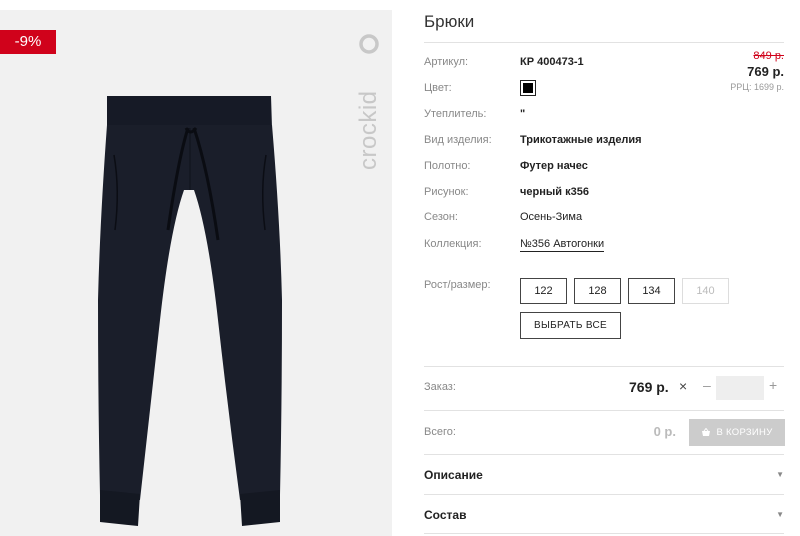 This screenshot has width=800, height=536. What do you see at coordinates (706, 431) in the screenshot?
I see `basket-icon` at bounding box center [706, 431].